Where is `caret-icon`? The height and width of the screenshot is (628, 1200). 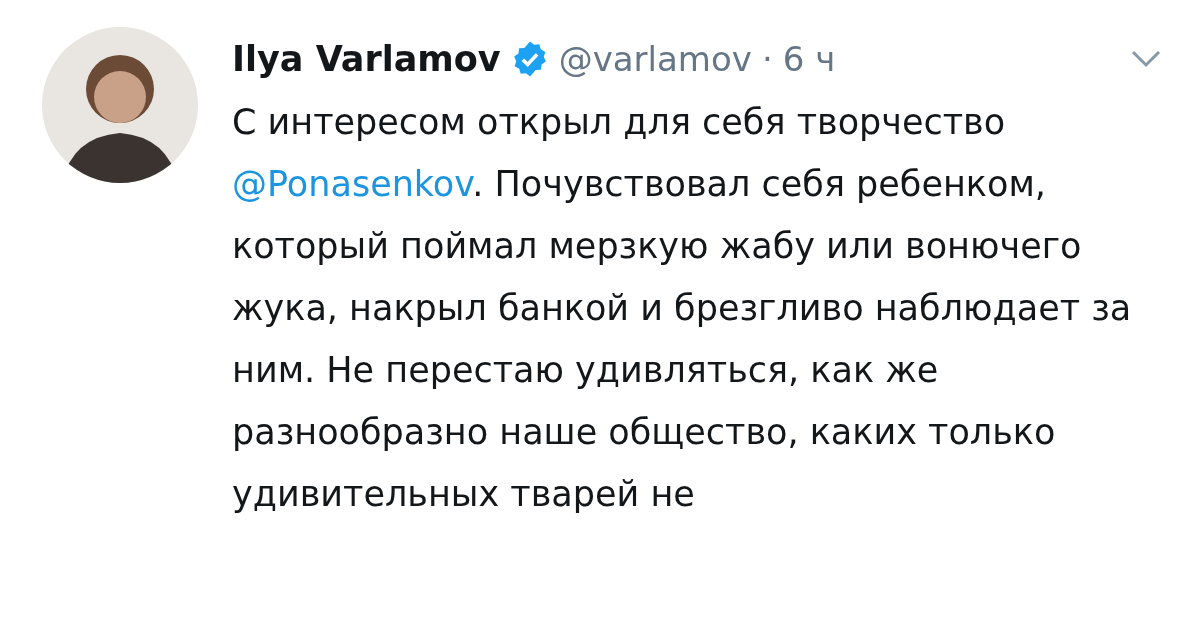 caret-icon is located at coordinates (1146, 59).